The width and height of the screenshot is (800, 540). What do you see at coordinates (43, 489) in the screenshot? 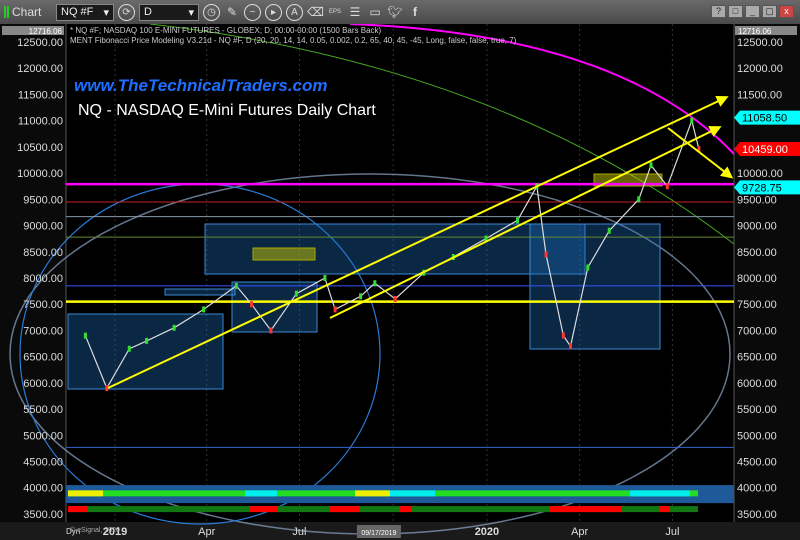
I see `y-tick-label-left: 4000.00` at bounding box center [43, 489].